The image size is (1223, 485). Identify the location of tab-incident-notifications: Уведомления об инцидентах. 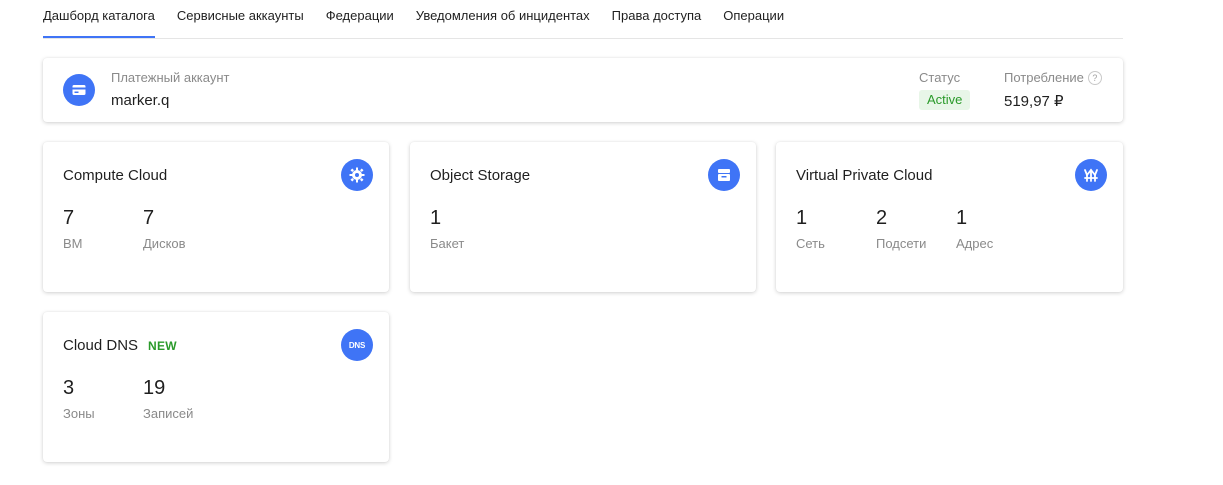
(503, 14).